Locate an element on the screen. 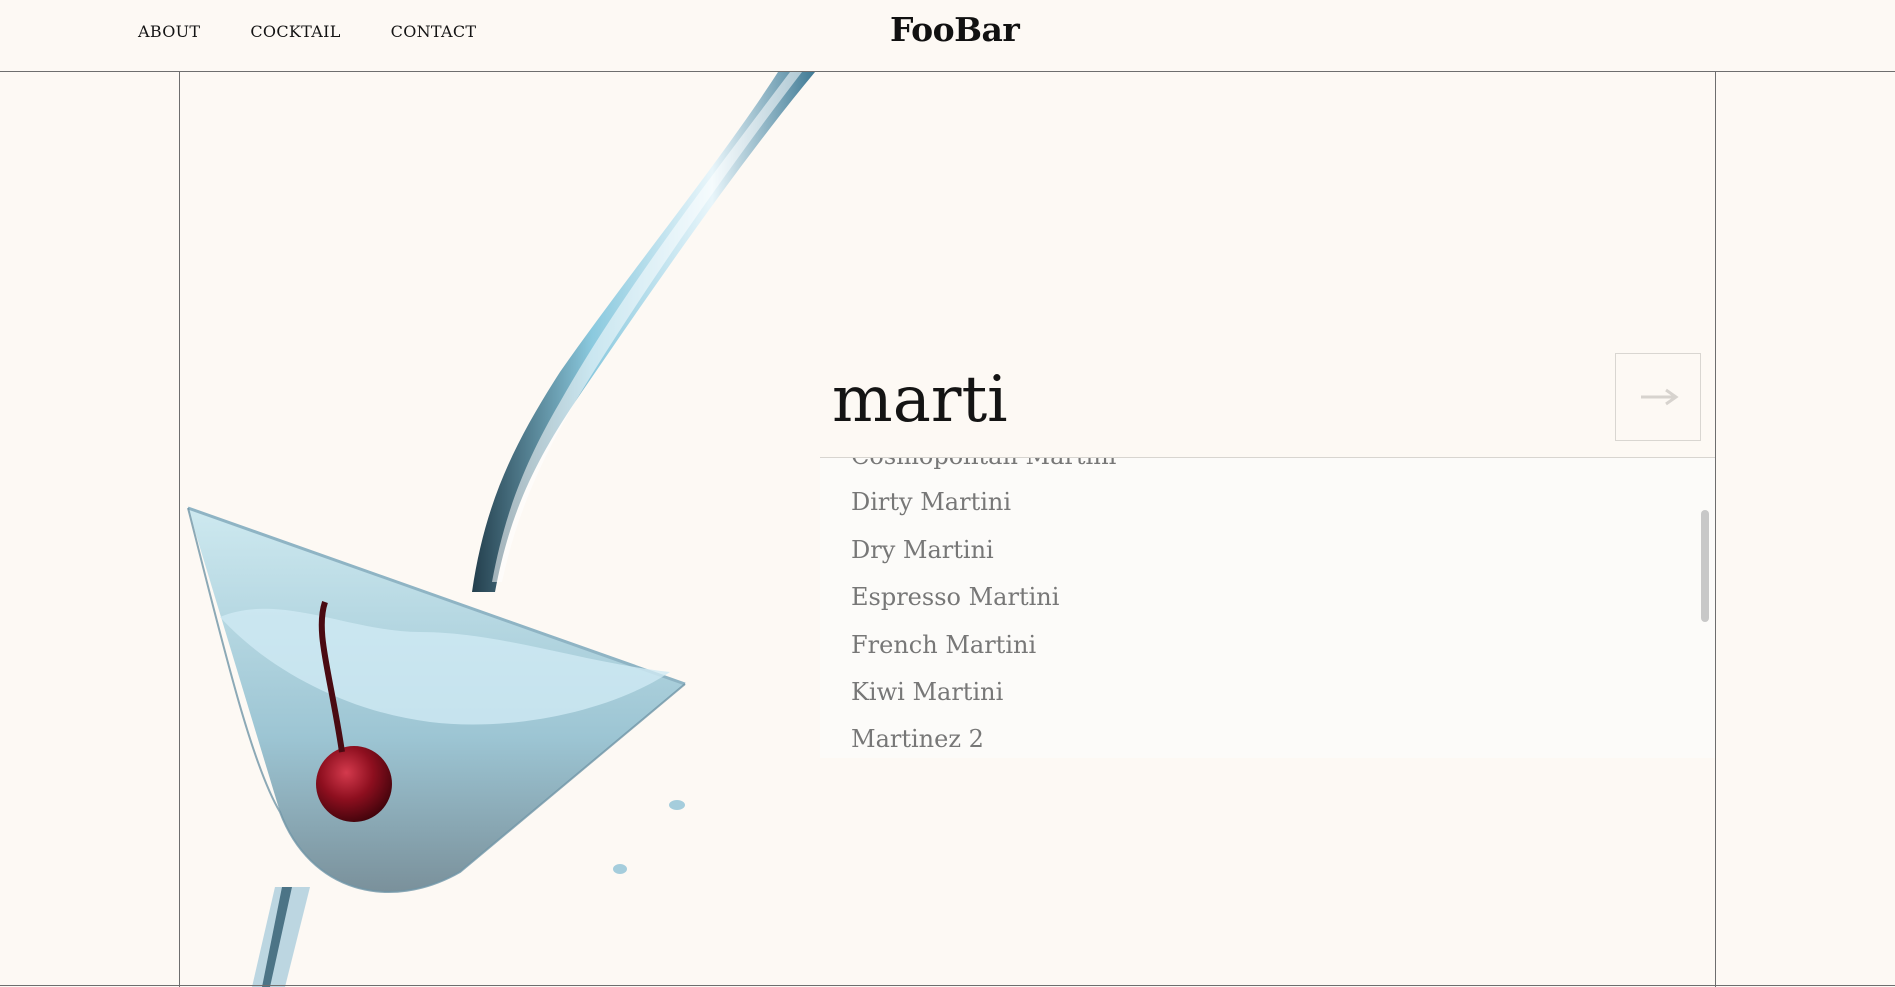 This screenshot has height=987, width=1895. nav-contact-link: CONTACT is located at coordinates (434, 31).